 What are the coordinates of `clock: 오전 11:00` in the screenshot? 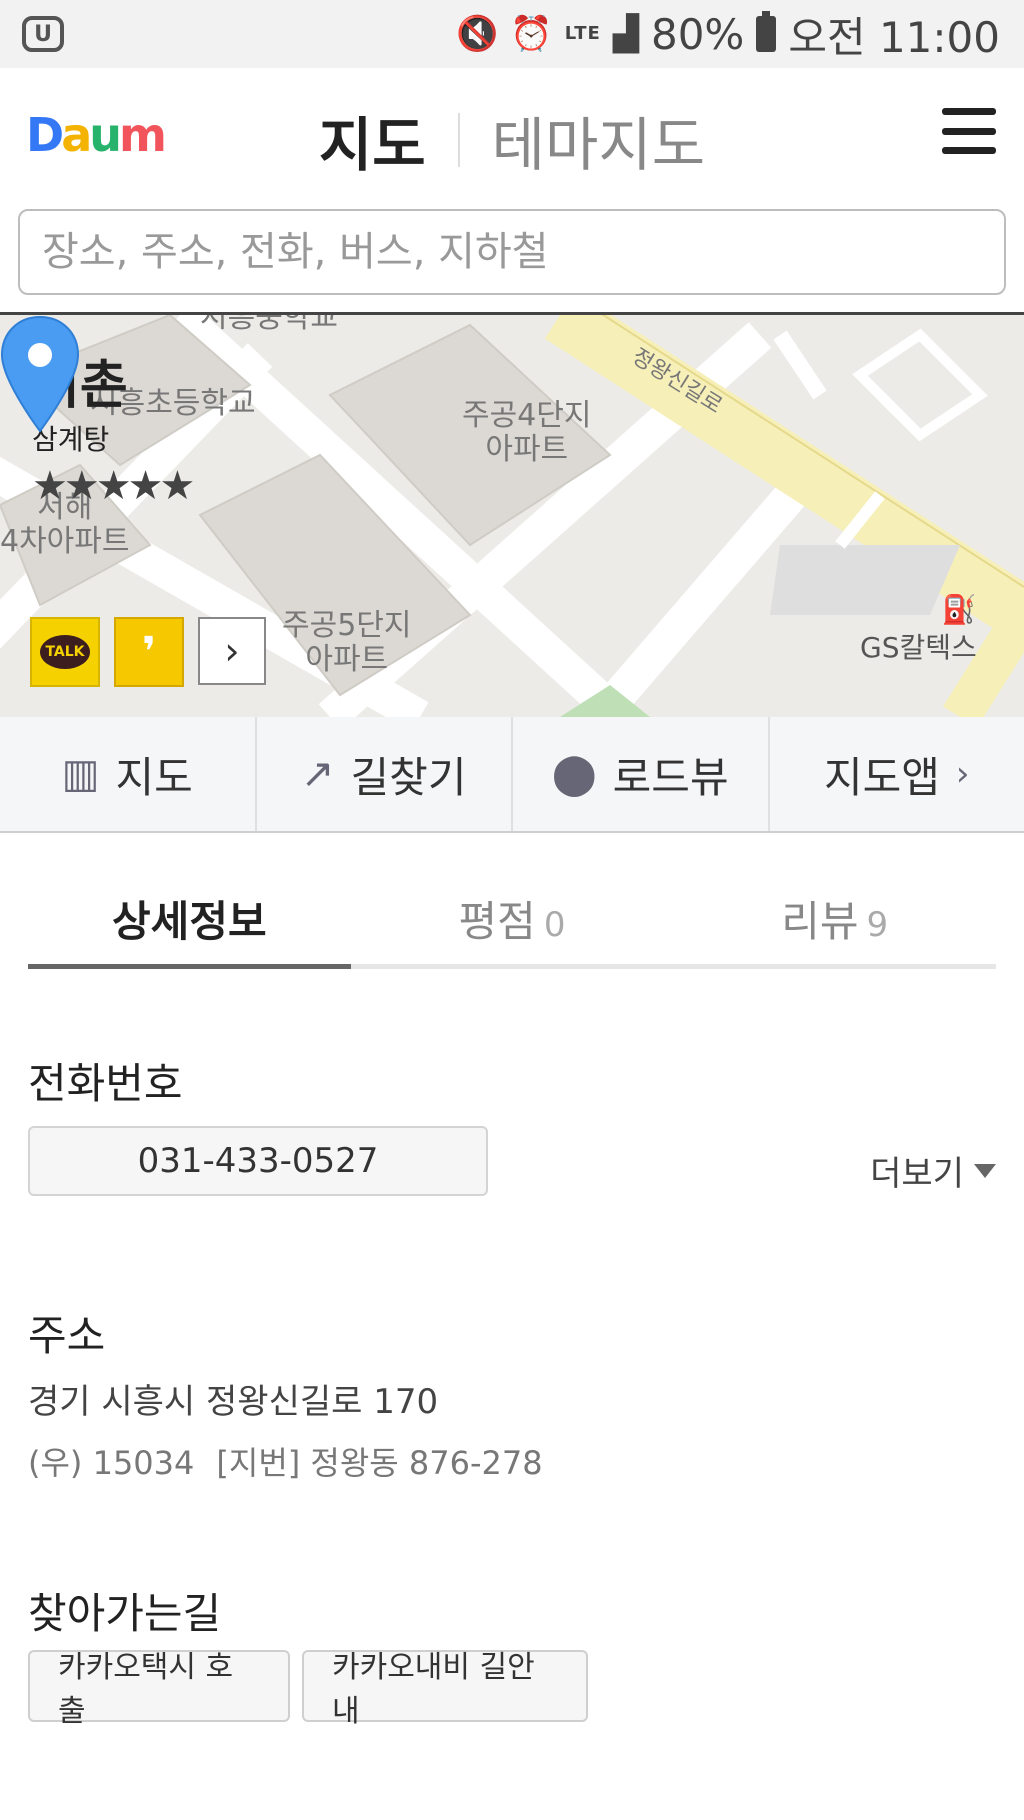 It's located at (894, 37).